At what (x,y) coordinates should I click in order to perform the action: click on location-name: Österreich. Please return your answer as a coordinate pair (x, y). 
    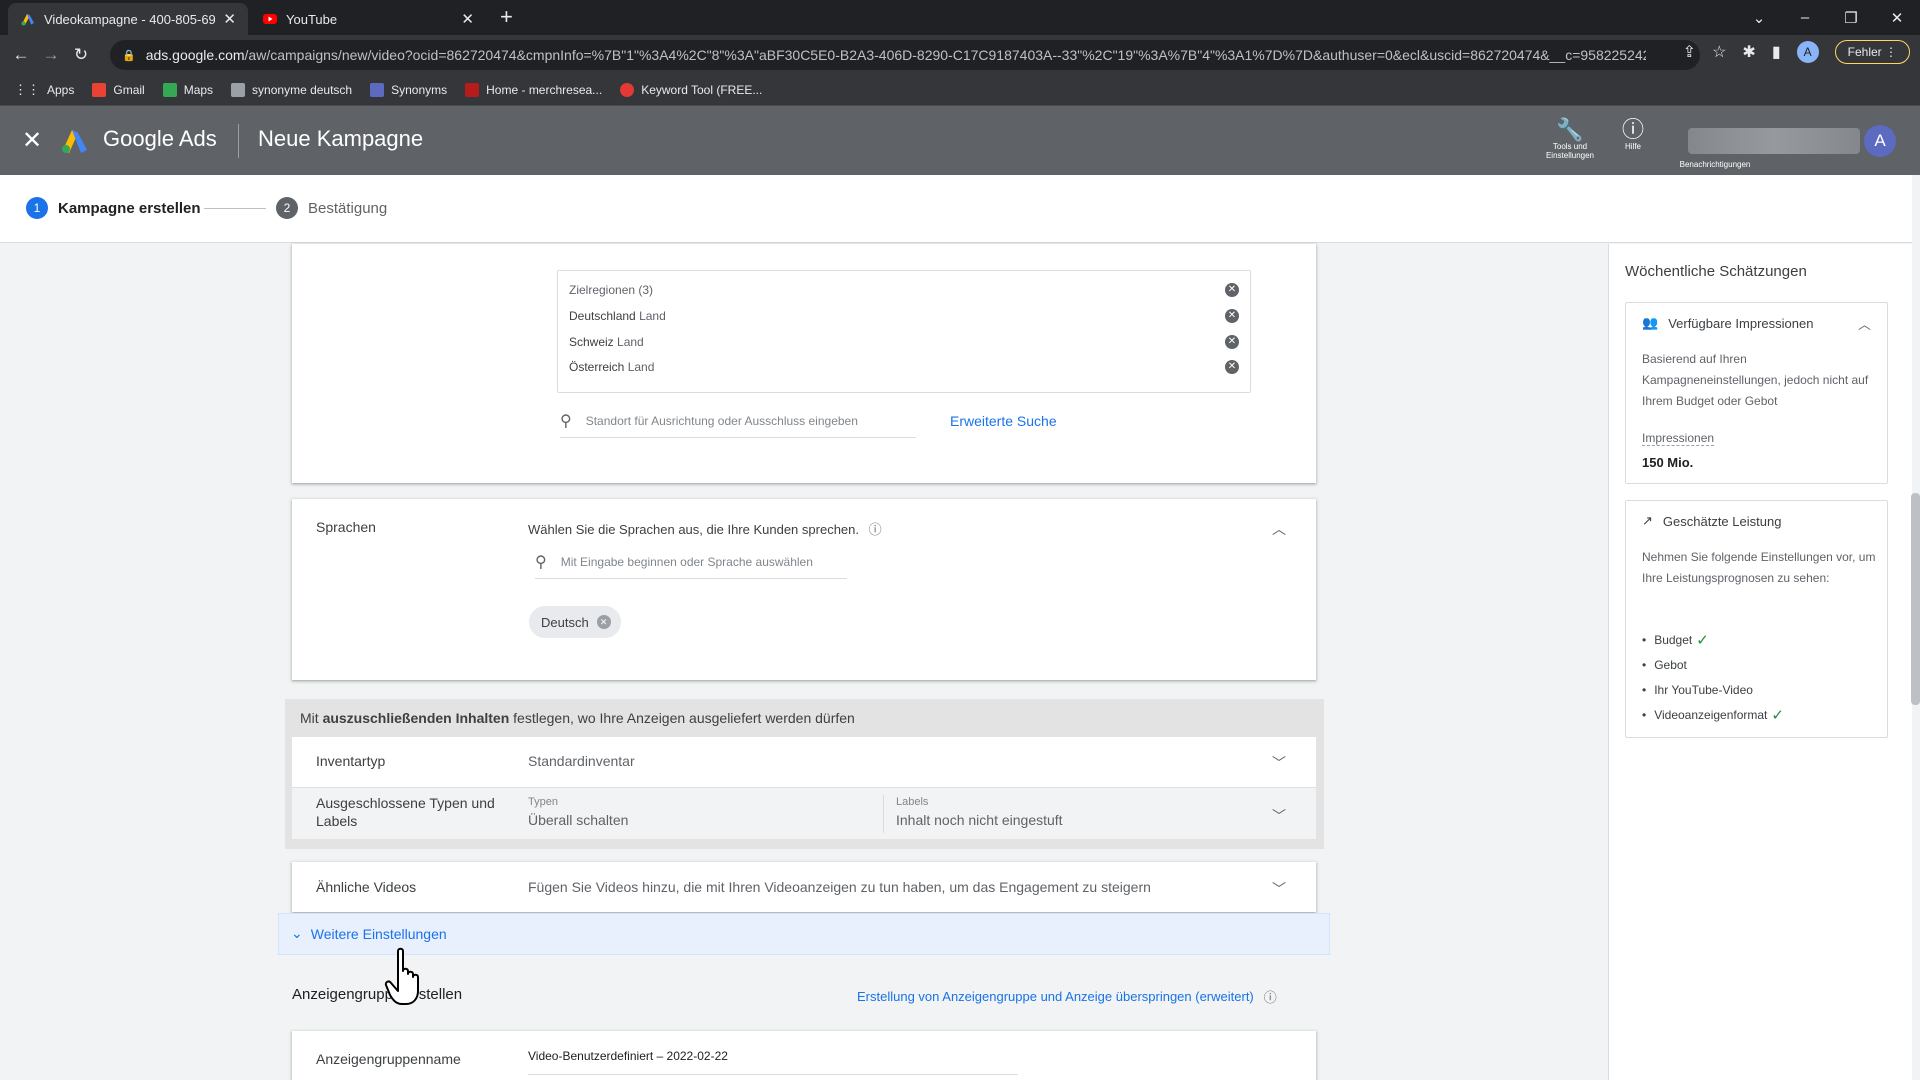
    Looking at the image, I should click on (597, 367).